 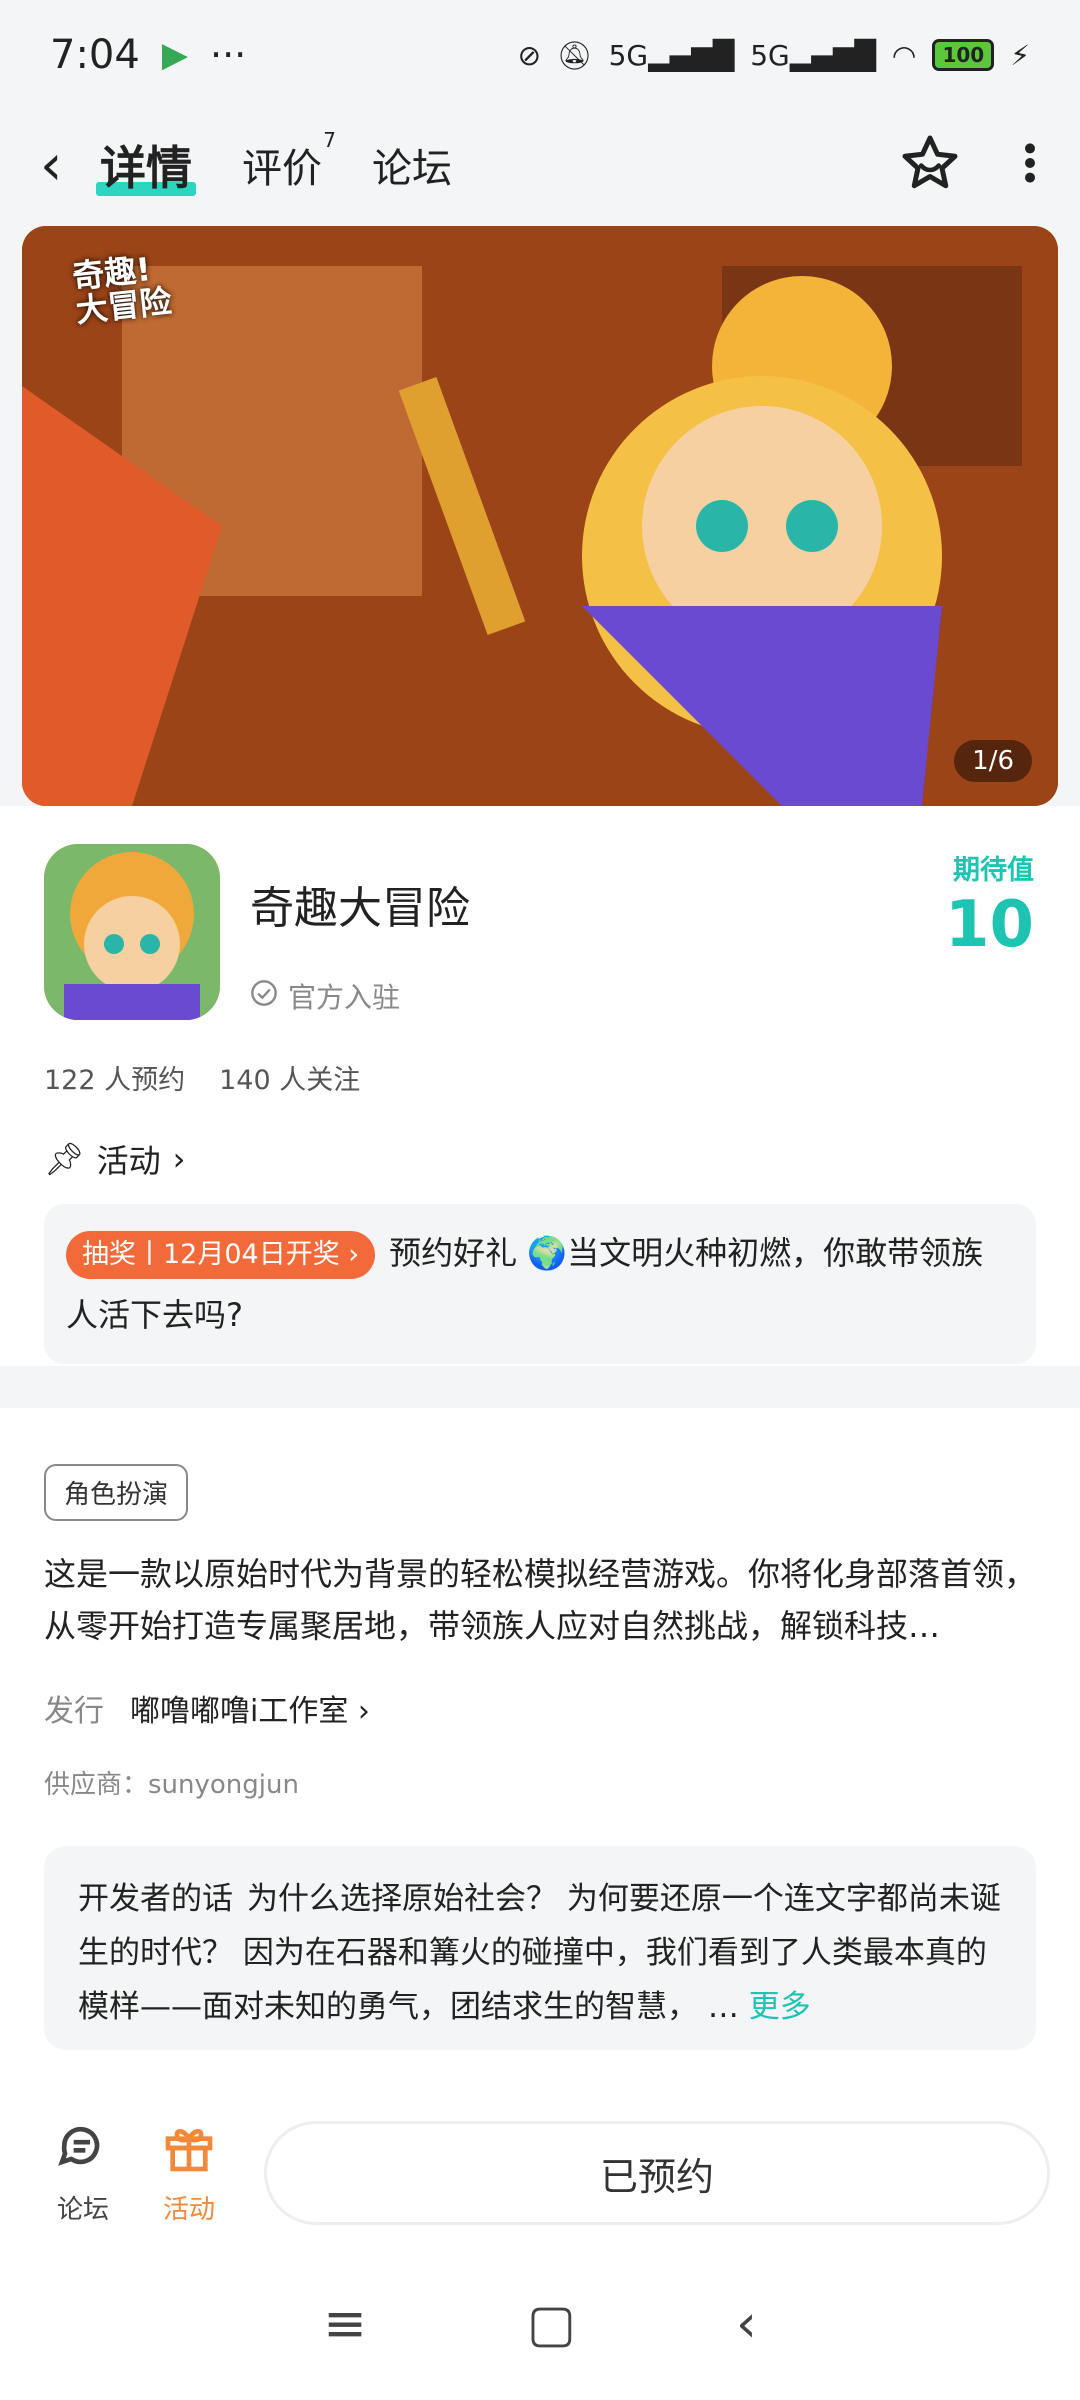 What do you see at coordinates (70, 165) in the screenshot?
I see `back-icon: ‹` at bounding box center [70, 165].